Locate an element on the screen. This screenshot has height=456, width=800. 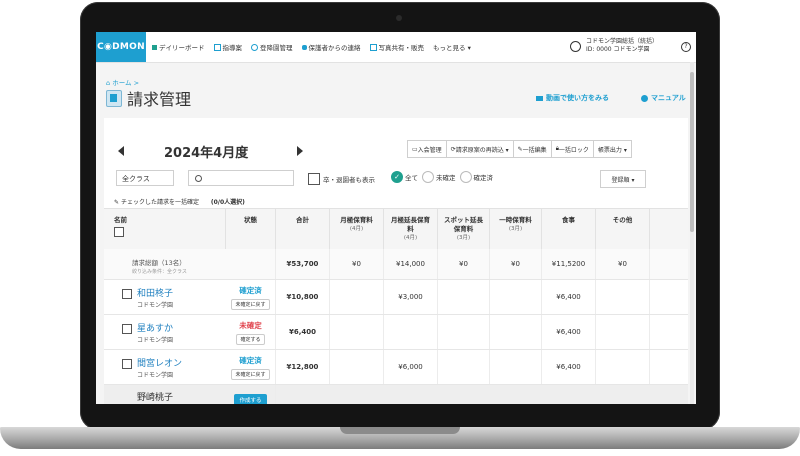
nav-item-attendance: 登降園管理 is located at coordinates (272, 47).